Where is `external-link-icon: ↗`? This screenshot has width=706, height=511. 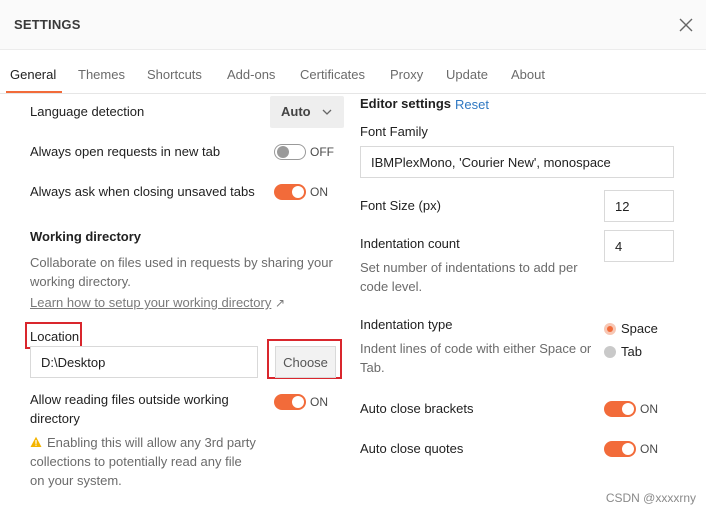 external-link-icon: ↗ is located at coordinates (280, 303).